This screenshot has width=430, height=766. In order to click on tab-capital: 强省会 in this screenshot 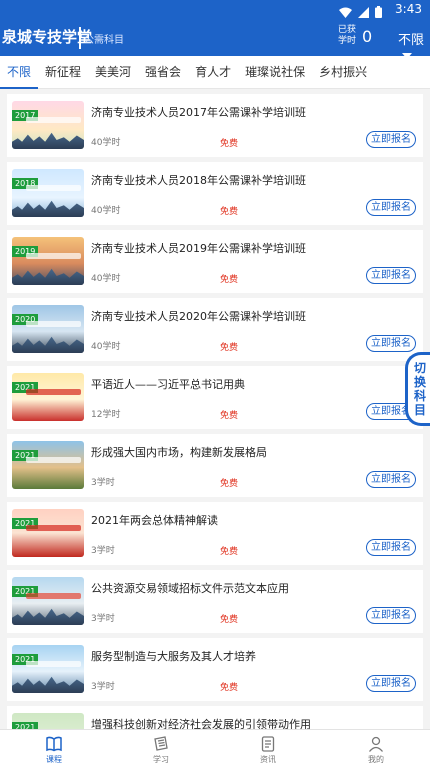, I will do `click(163, 72)`.